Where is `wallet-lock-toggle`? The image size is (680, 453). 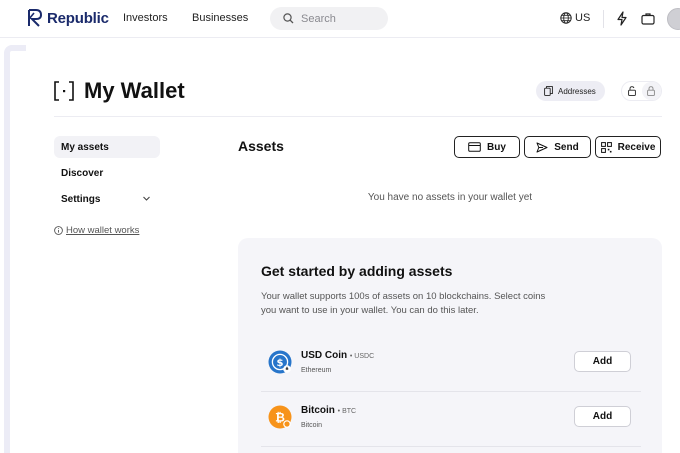 wallet-lock-toggle is located at coordinates (641, 91).